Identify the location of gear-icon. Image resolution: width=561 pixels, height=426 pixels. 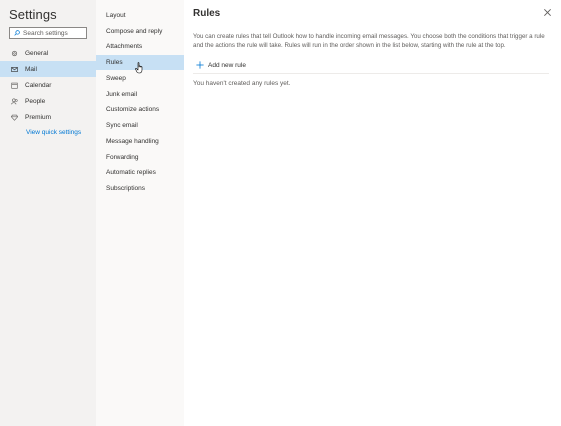
(14, 53).